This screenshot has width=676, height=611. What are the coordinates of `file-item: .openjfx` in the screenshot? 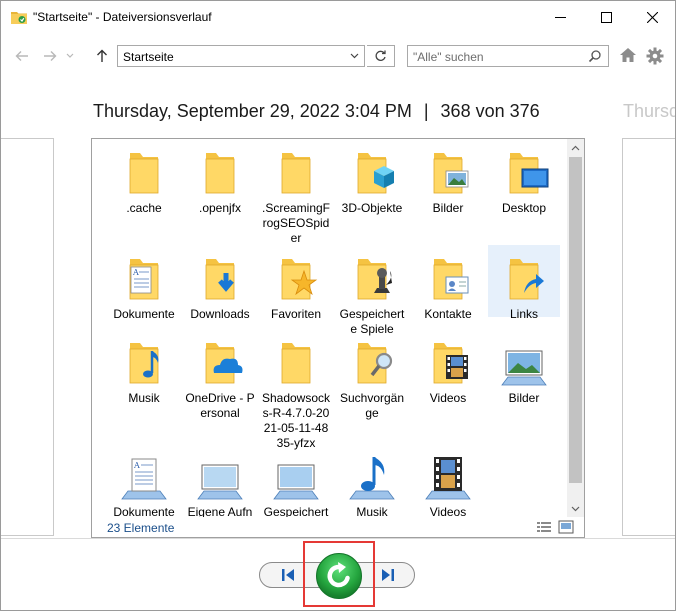 It's located at (220, 177).